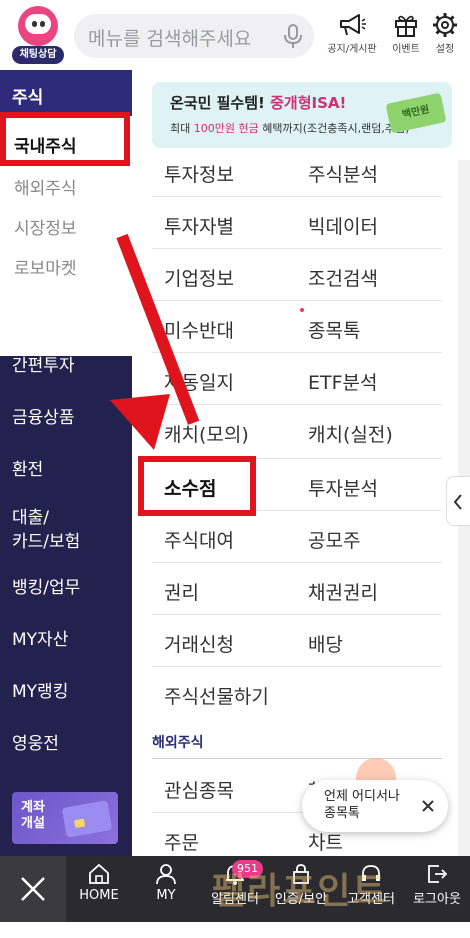  I want to click on sidebar-item-derivatives: 파생상품, so click(43, 314).